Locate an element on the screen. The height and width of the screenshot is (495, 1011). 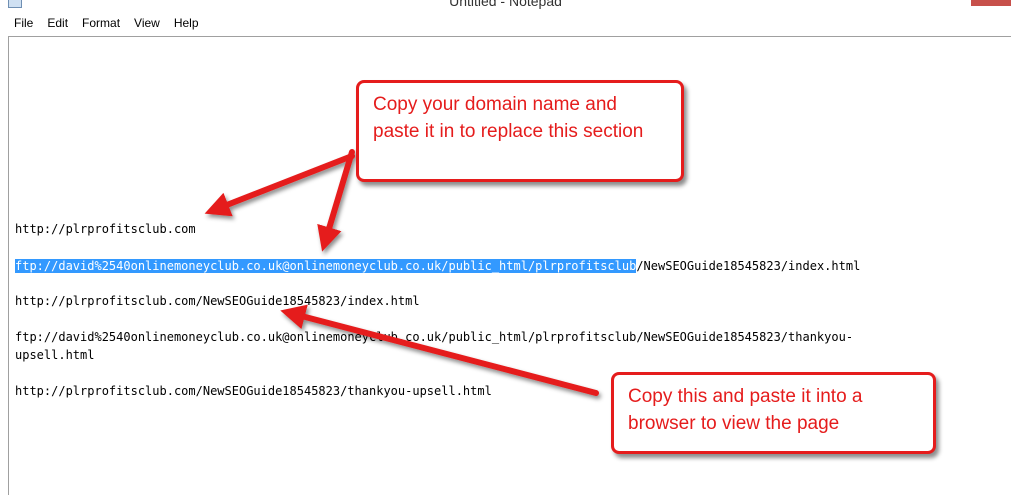
text-remainder: /NewSEOGuide18545823/index.html is located at coordinates (748, 266).